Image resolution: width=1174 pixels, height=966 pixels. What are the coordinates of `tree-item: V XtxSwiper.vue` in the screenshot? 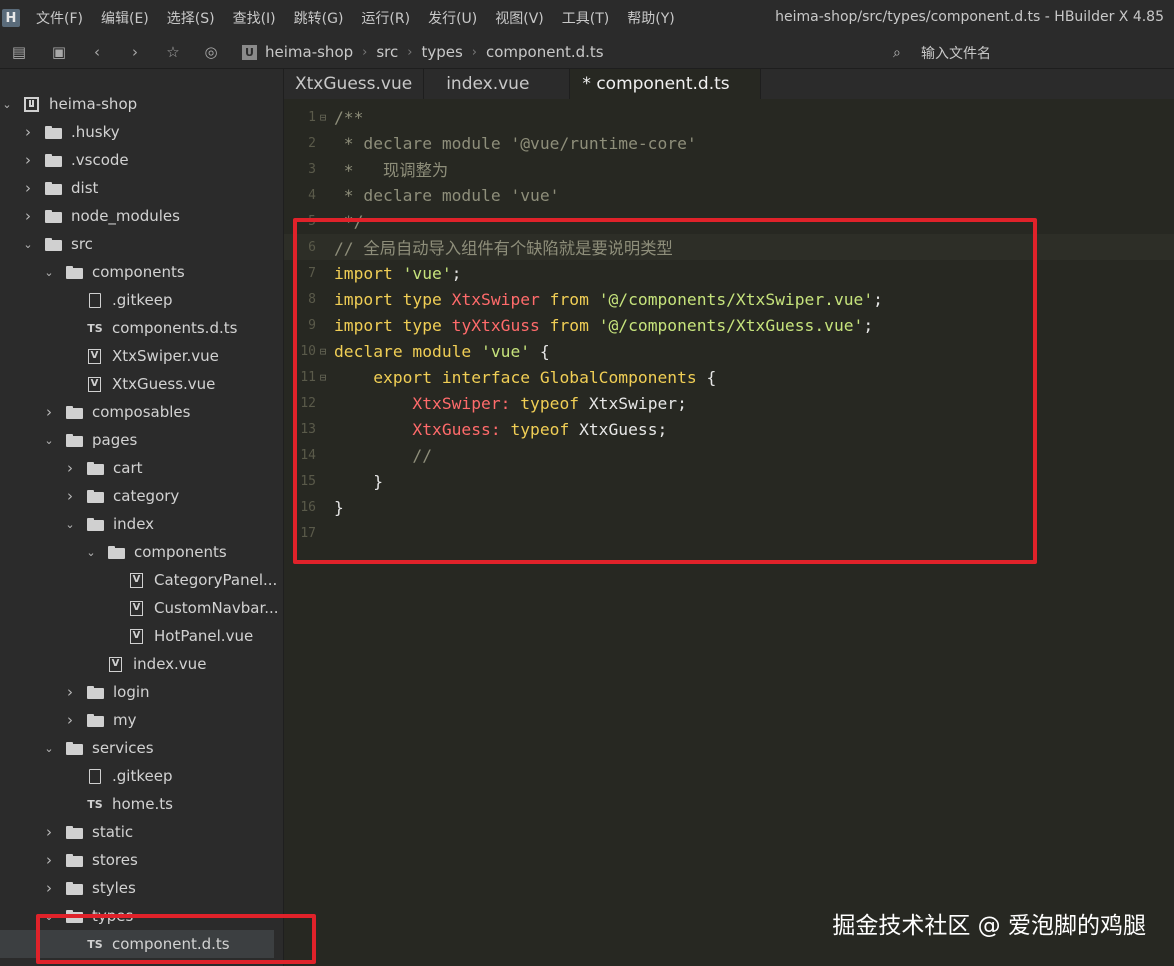 It's located at (141, 356).